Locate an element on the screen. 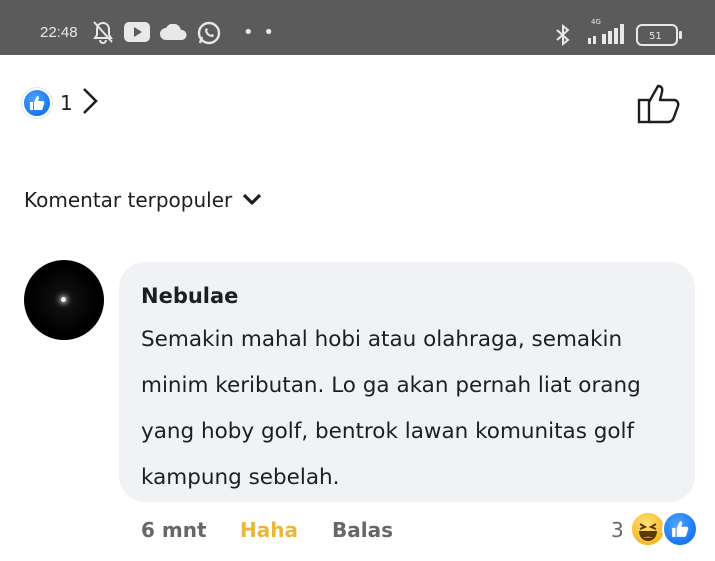 This screenshot has width=715, height=561. bluetooth-icon is located at coordinates (563, 36).